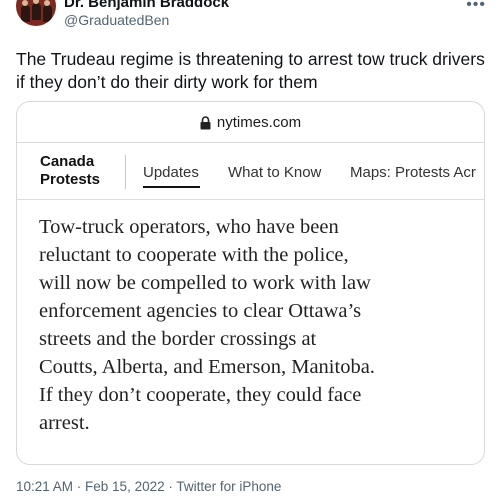 Image resolution: width=500 pixels, height=500 pixels. I want to click on article-line: arrest., so click(64, 423).